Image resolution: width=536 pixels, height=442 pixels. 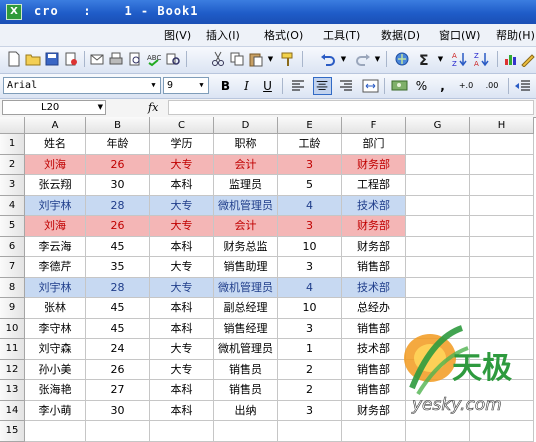 What do you see at coordinates (12, 349) in the screenshot?
I see `row-header-11: 11` at bounding box center [12, 349].